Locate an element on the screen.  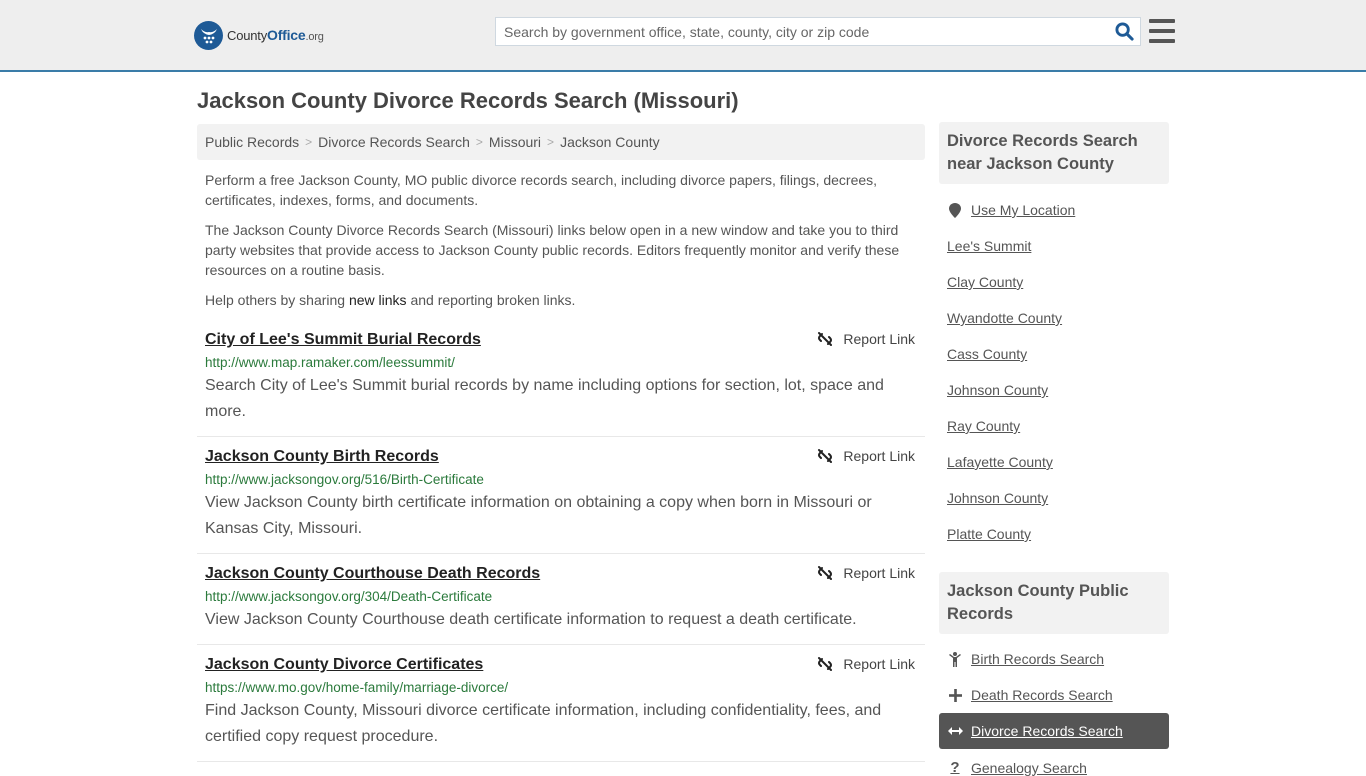
use-my-location-link: Use My Location is located at coordinates (1011, 210).